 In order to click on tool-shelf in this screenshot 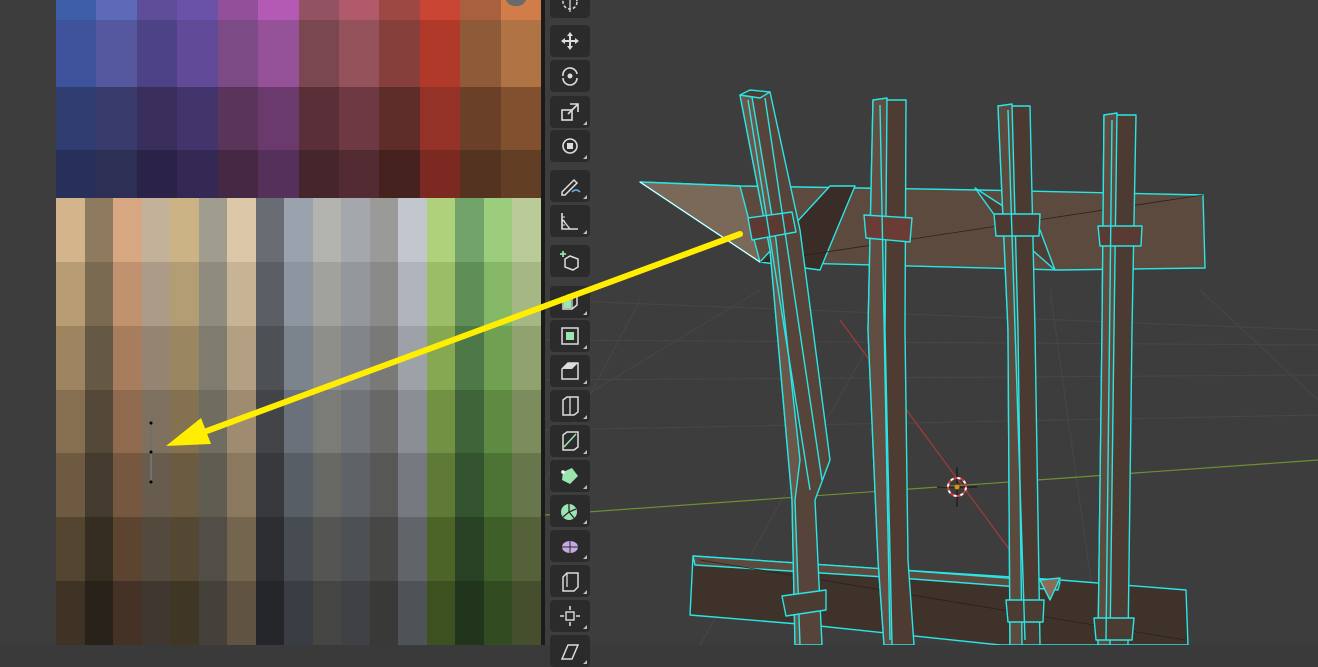, I will do `click(570, 333)`.